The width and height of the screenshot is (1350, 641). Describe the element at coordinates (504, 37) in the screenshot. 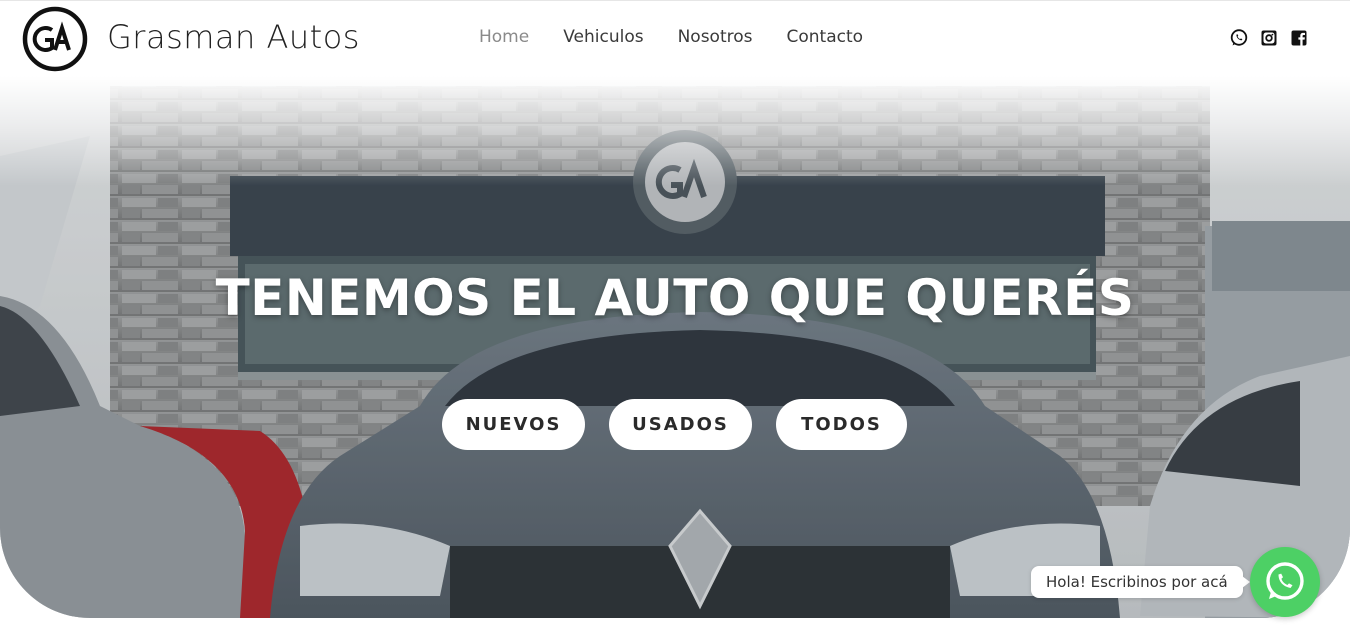

I see `nav-item-home: Home` at that location.